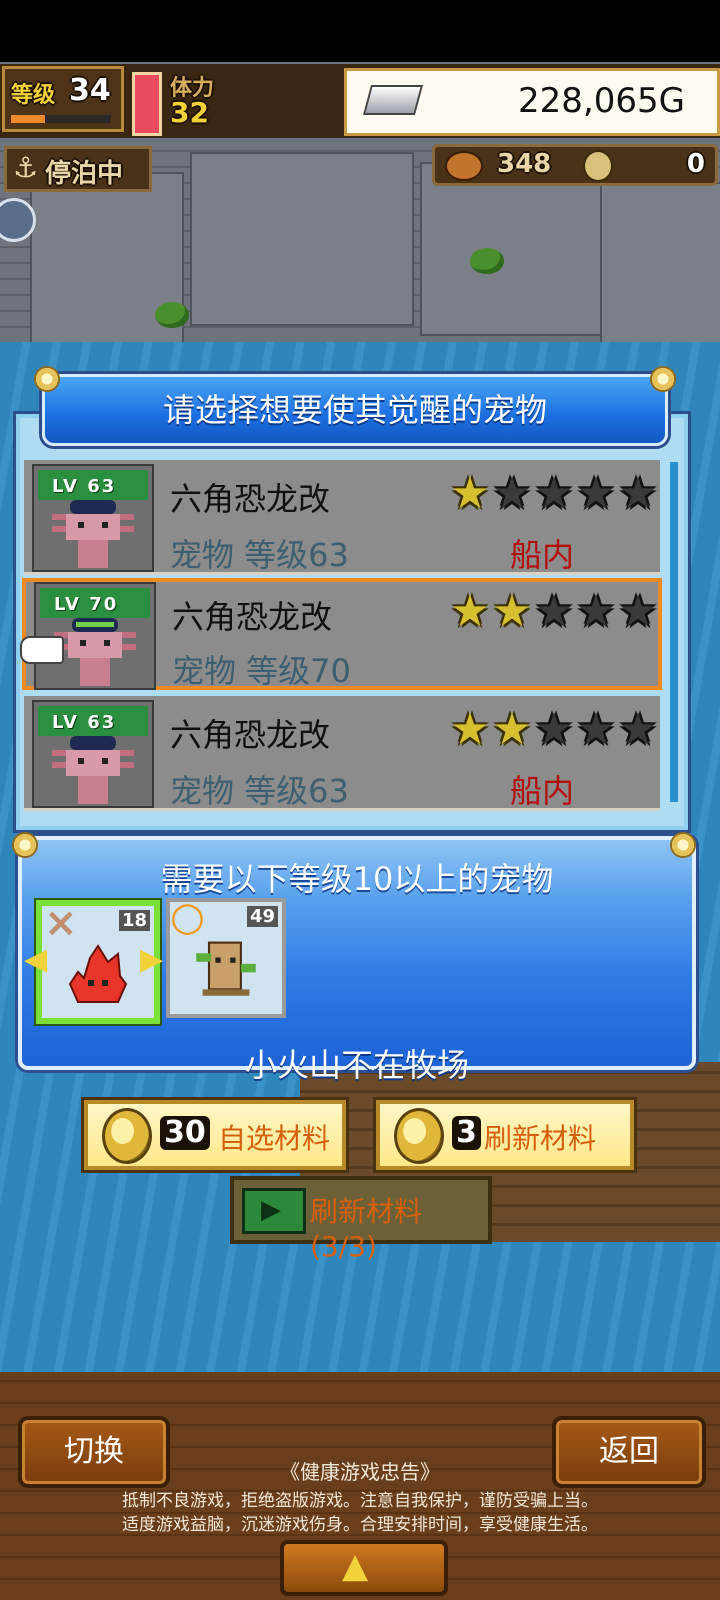 The image size is (720, 1600). Describe the element at coordinates (601, 101) in the screenshot. I see `gold-amount: 228,065G` at that location.